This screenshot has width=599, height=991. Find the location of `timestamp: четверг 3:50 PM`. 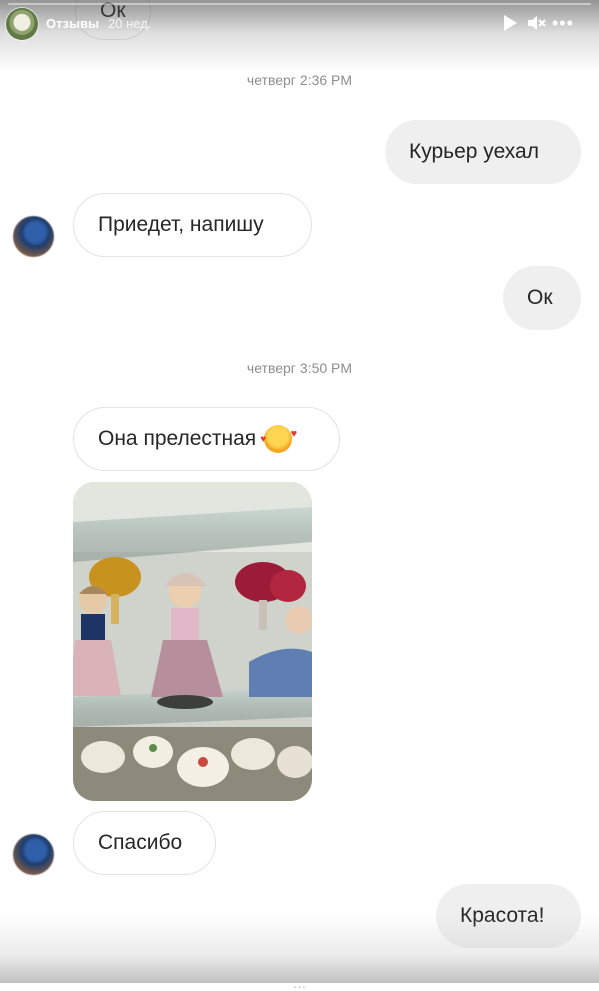

timestamp: четверг 3:50 PM is located at coordinates (299, 368).